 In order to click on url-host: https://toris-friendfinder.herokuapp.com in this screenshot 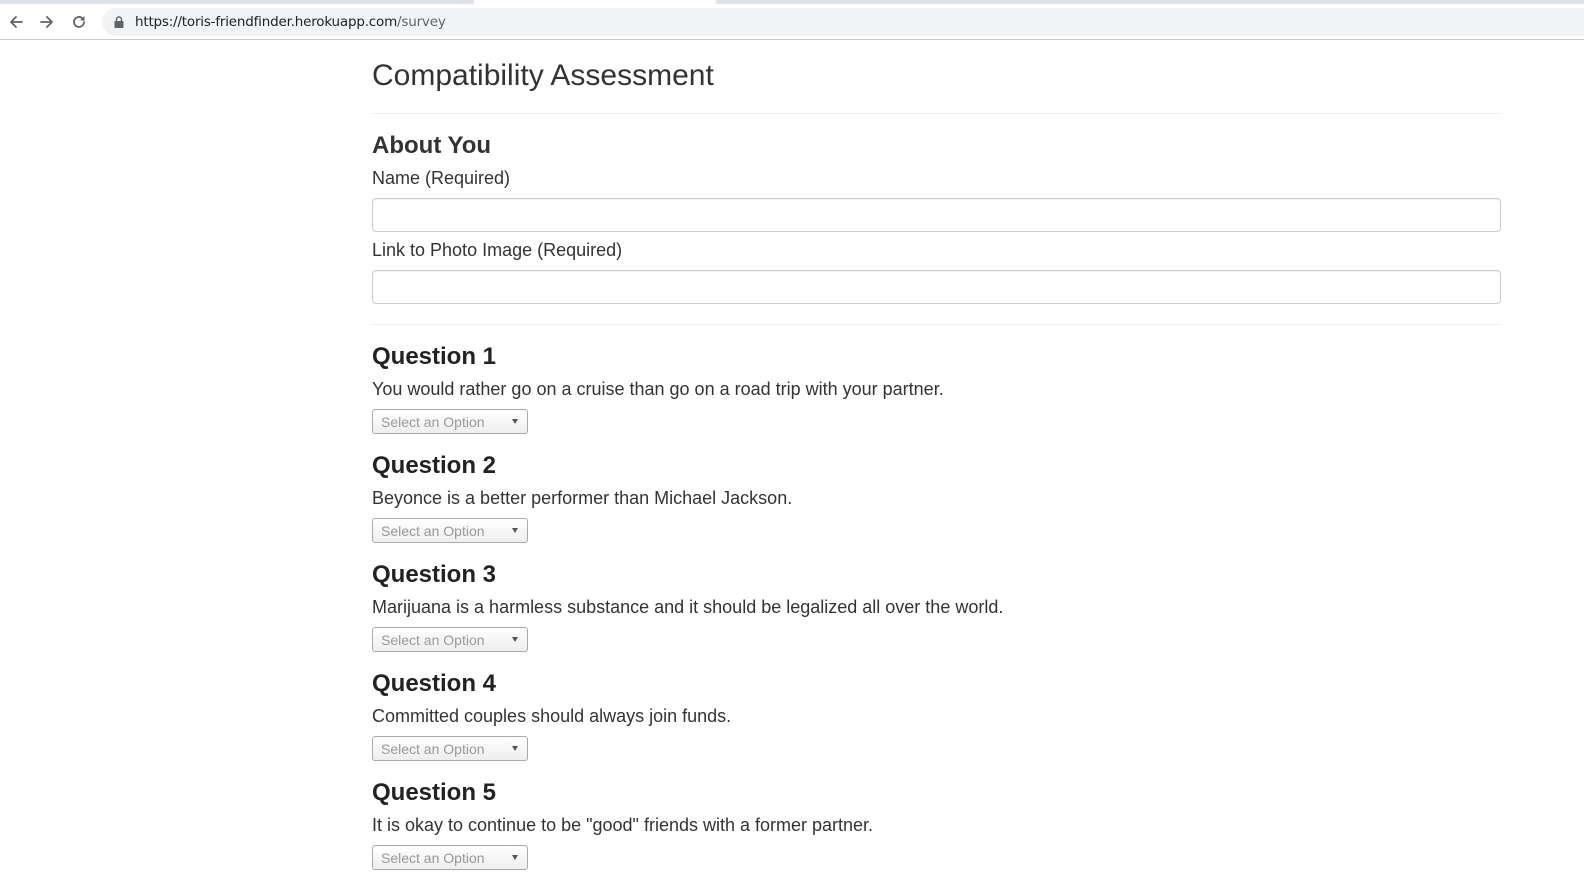, I will do `click(266, 22)`.